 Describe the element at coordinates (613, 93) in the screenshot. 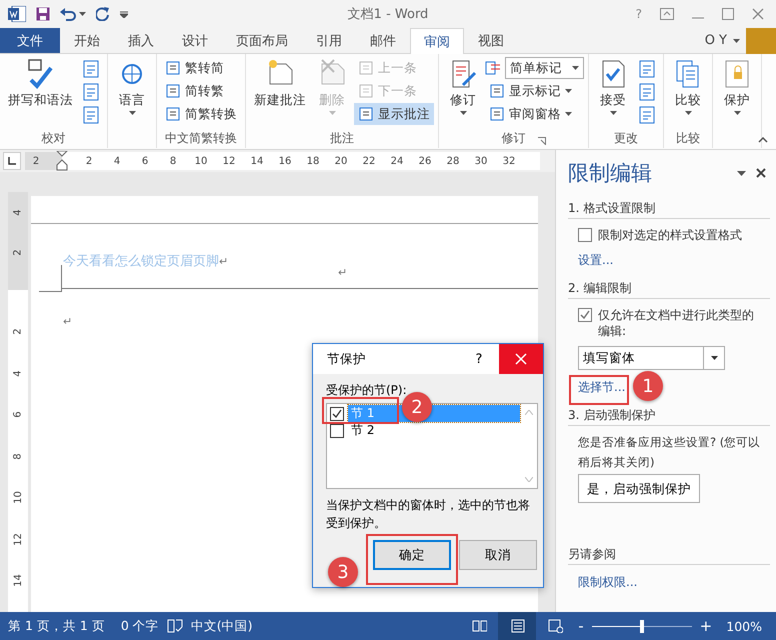

I see `ribbon-button: 接受` at that location.